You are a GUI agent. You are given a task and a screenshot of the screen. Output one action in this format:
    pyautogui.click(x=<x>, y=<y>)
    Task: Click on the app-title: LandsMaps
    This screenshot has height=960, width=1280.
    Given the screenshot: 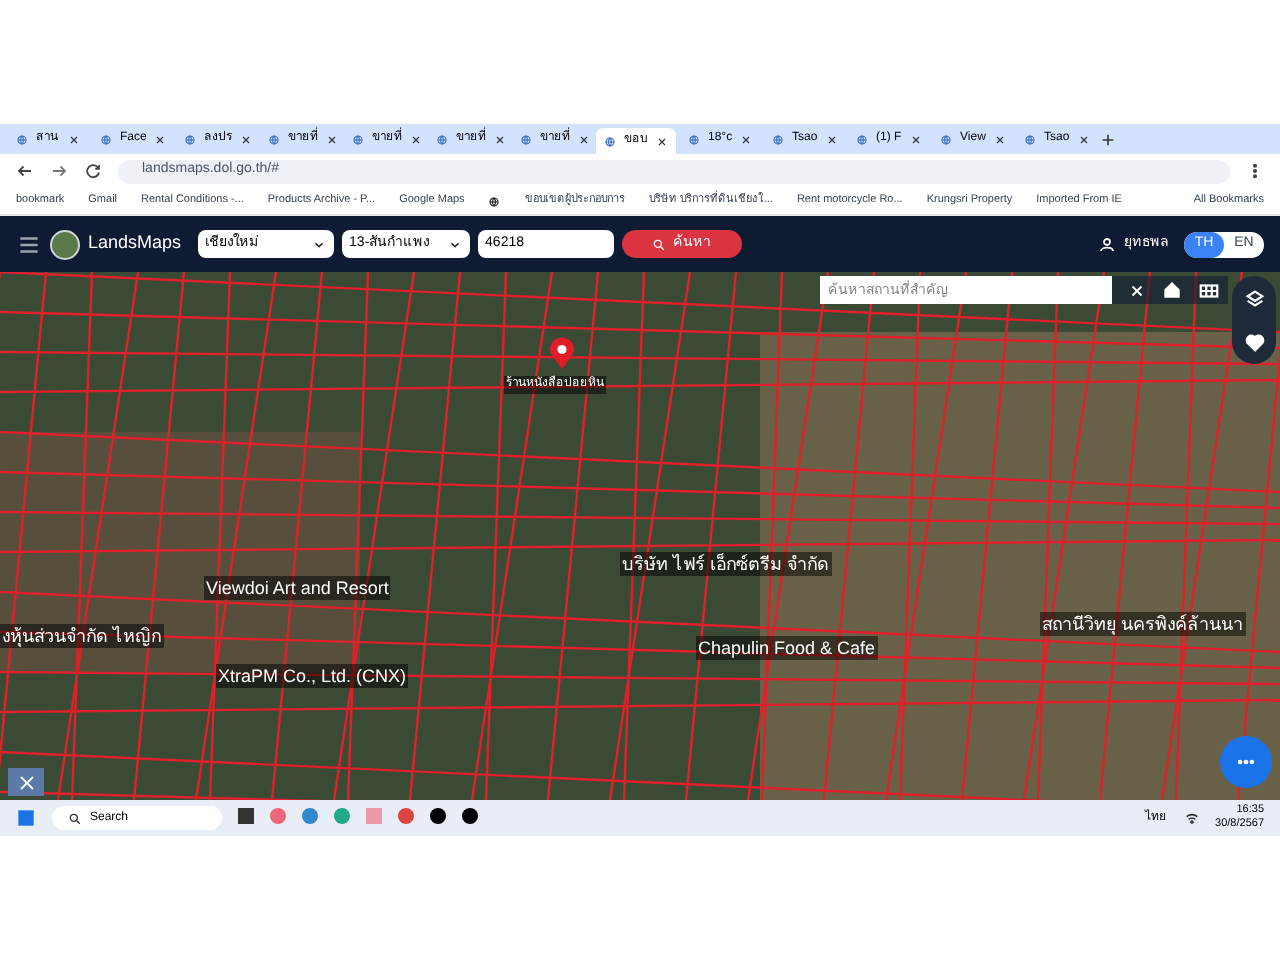 What is the action you would take?
    pyautogui.click(x=135, y=243)
    